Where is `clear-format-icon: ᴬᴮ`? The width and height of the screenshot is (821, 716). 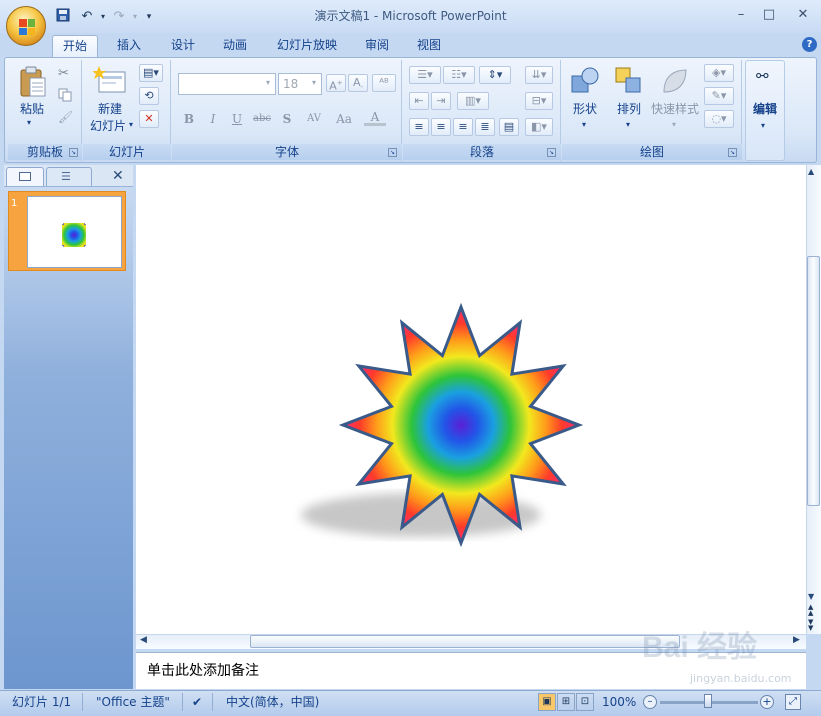
clear-format-icon: ᴬᴮ is located at coordinates (384, 83).